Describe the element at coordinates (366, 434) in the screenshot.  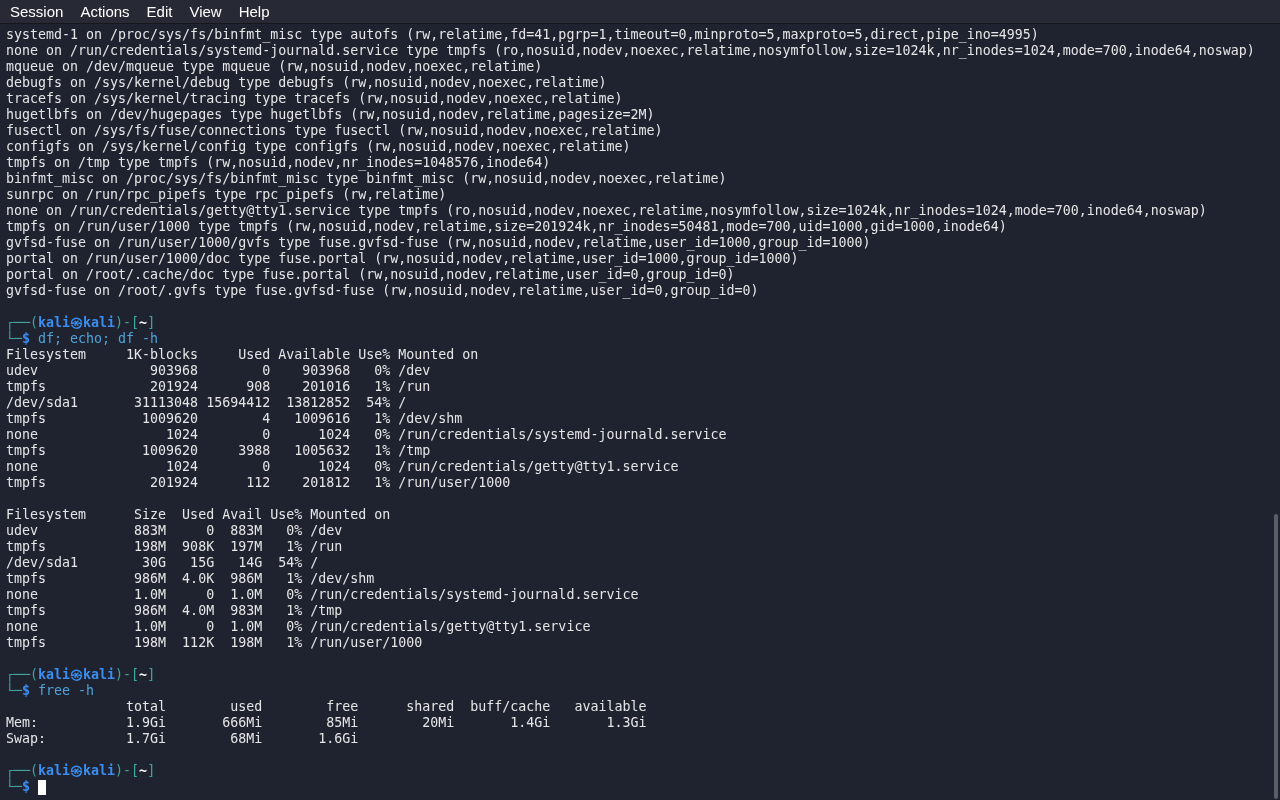
I see `output-line: none 1024 0 1024 0% /run/credentials/systemd-journald.service` at that location.